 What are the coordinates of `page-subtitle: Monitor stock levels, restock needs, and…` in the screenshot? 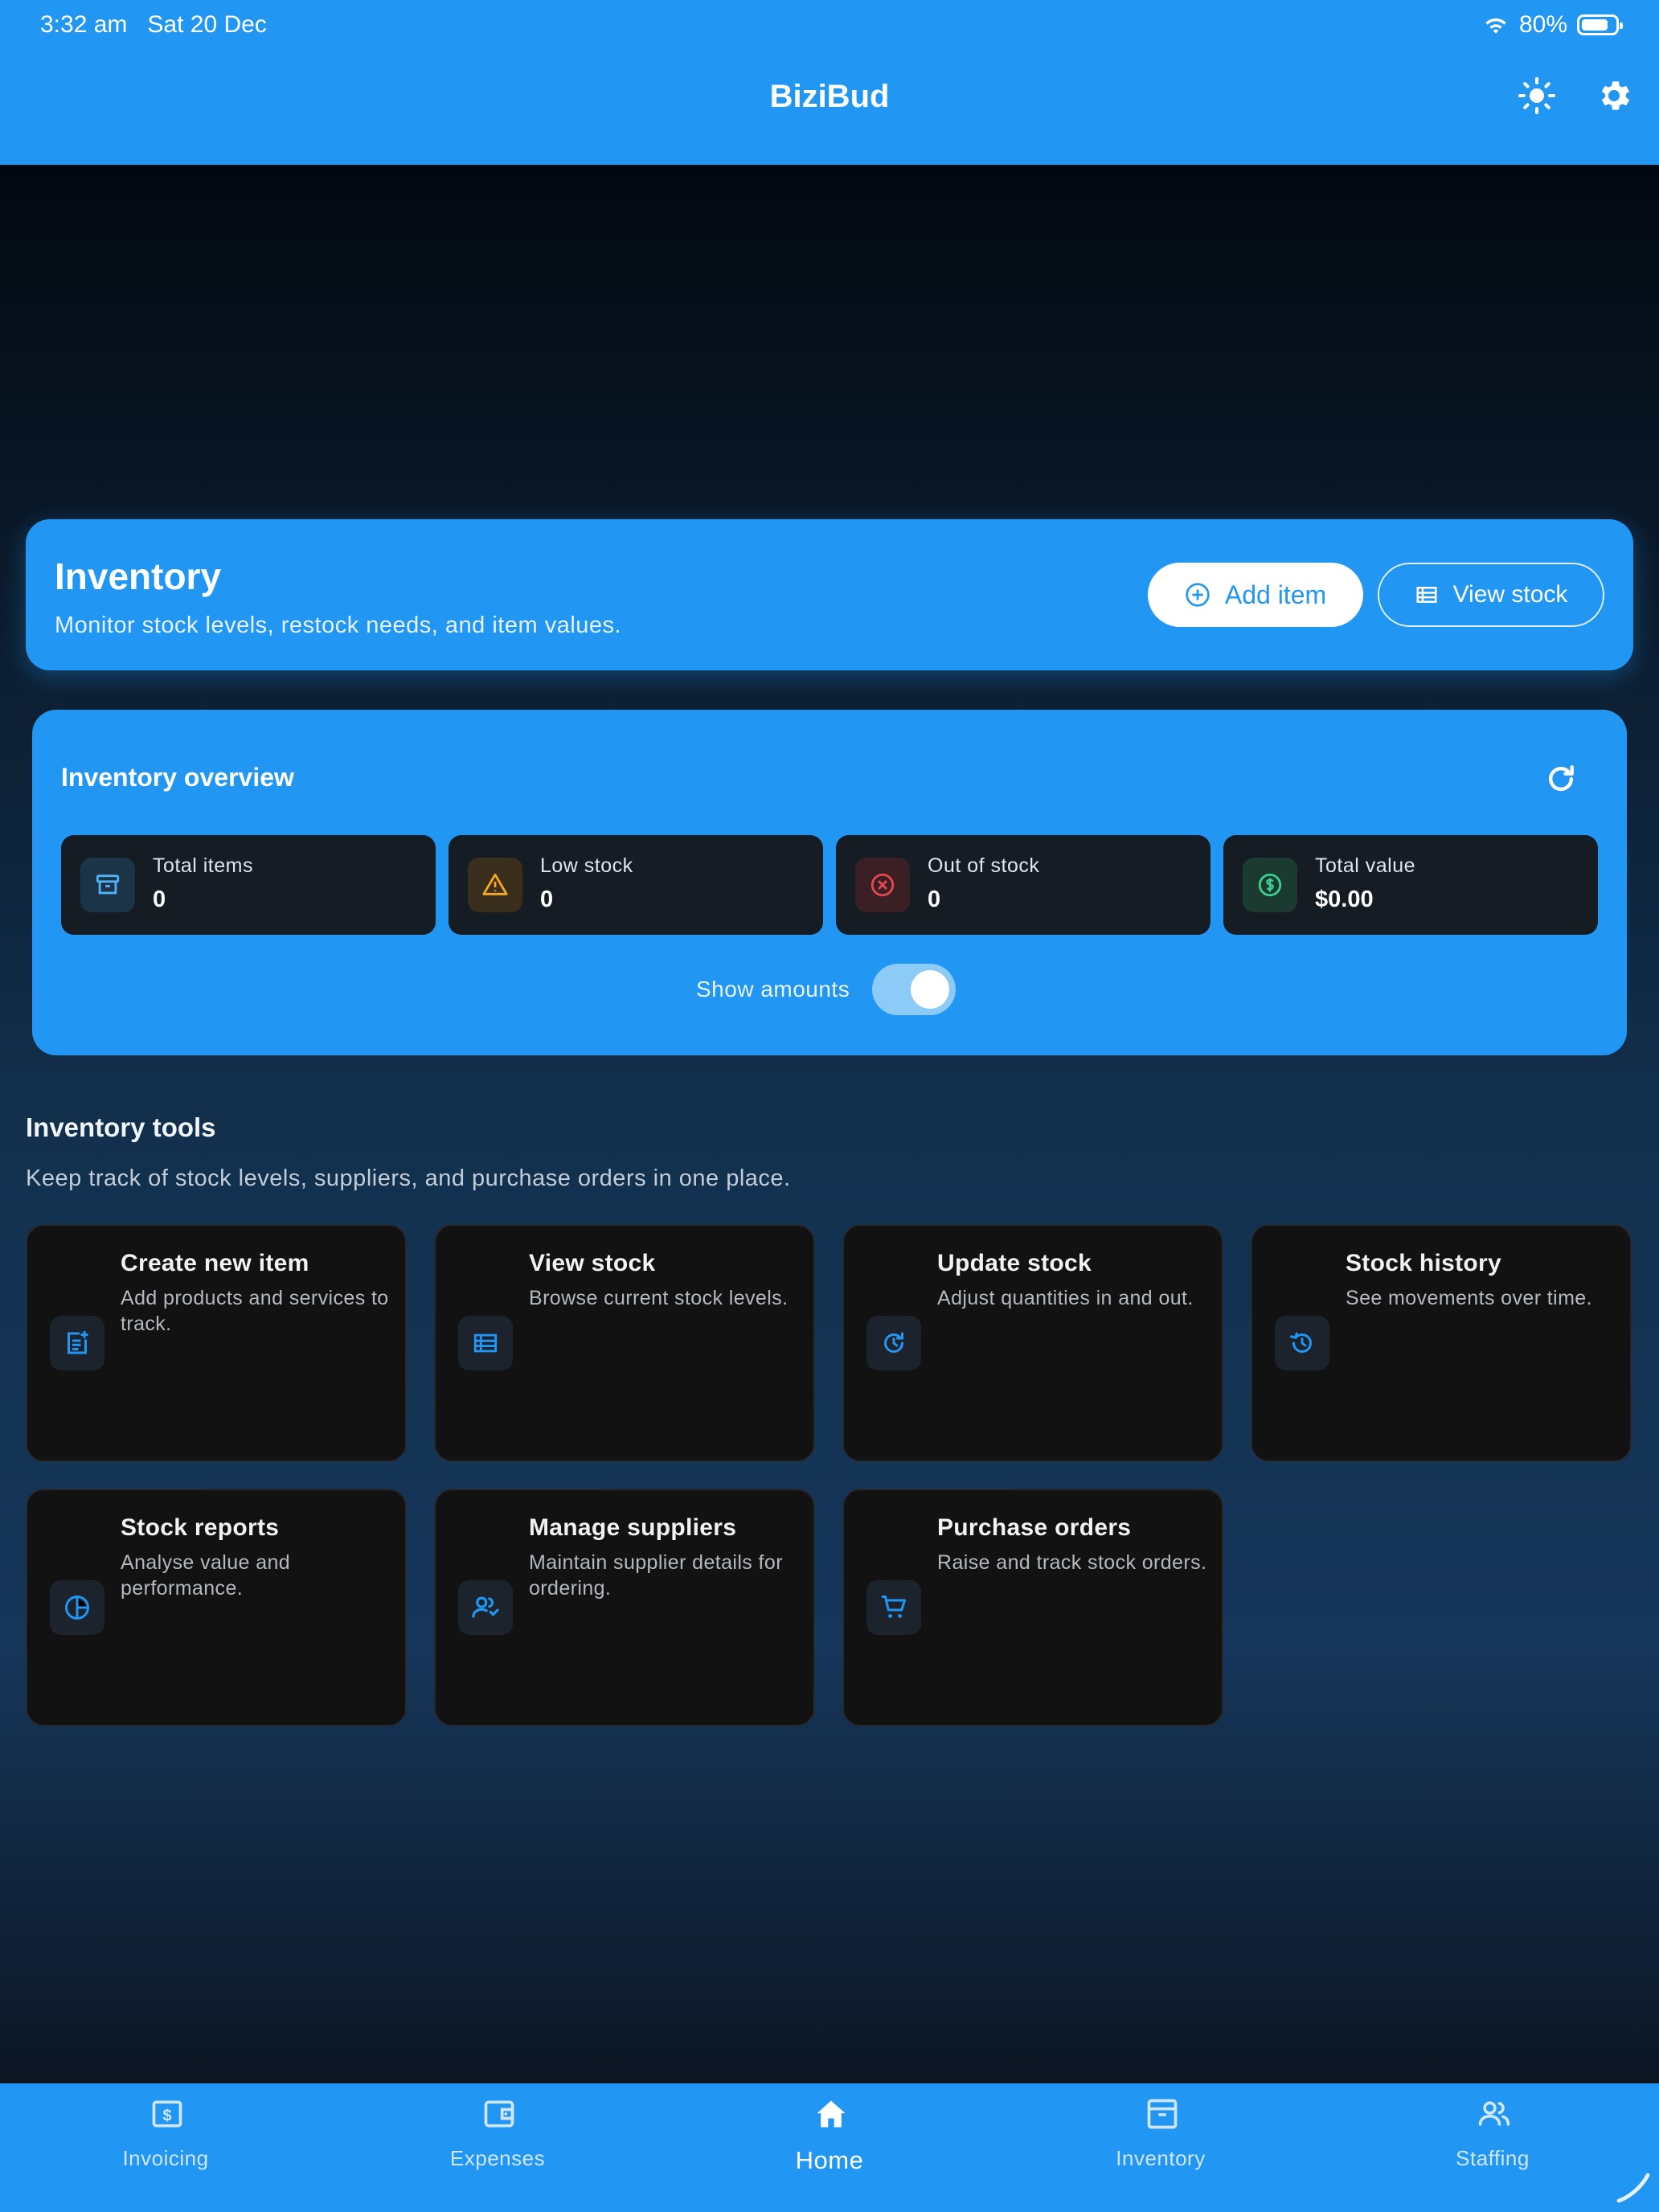 It's located at (338, 625).